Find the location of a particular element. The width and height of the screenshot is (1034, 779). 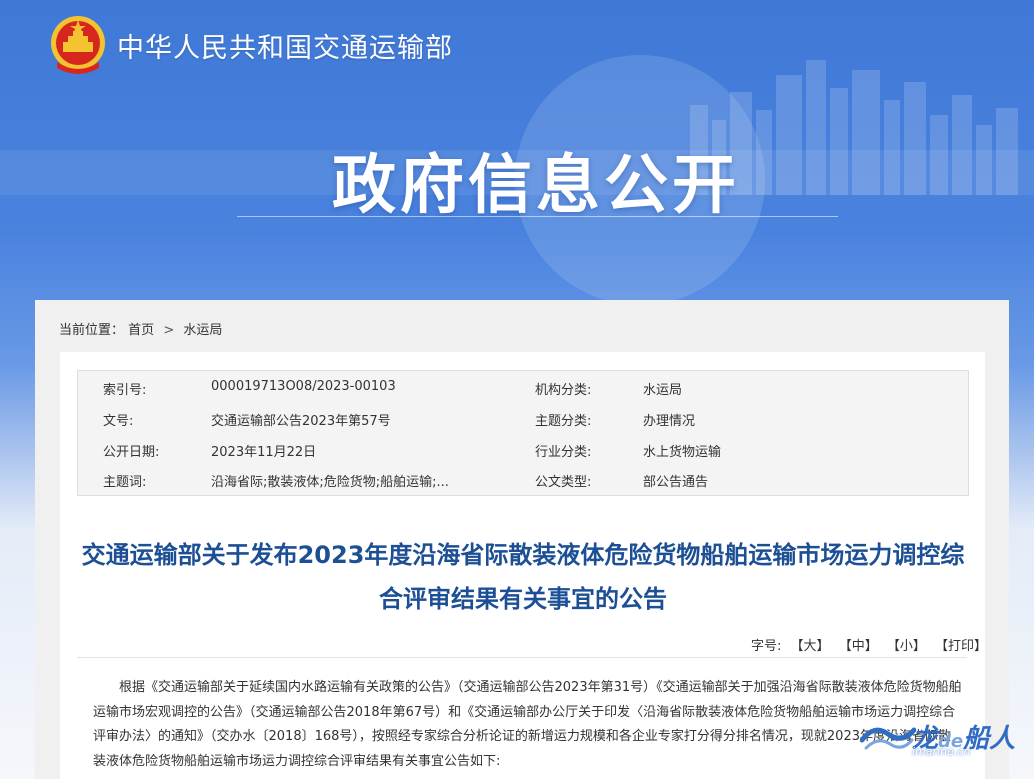

watermark-brand-b: 船人 is located at coordinates (989, 738).